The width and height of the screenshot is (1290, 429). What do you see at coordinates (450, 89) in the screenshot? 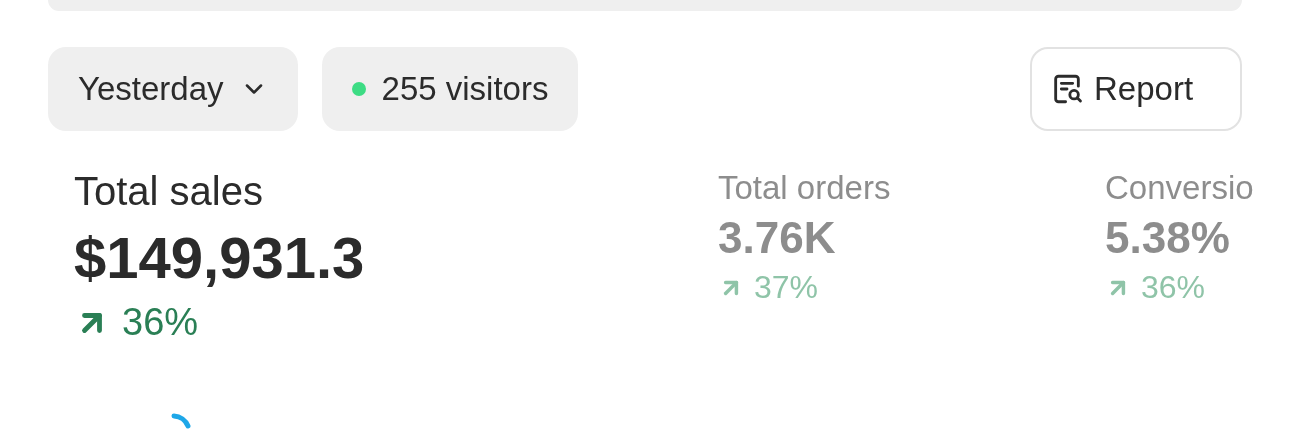
I see `visitors-chip: 255 visitors` at bounding box center [450, 89].